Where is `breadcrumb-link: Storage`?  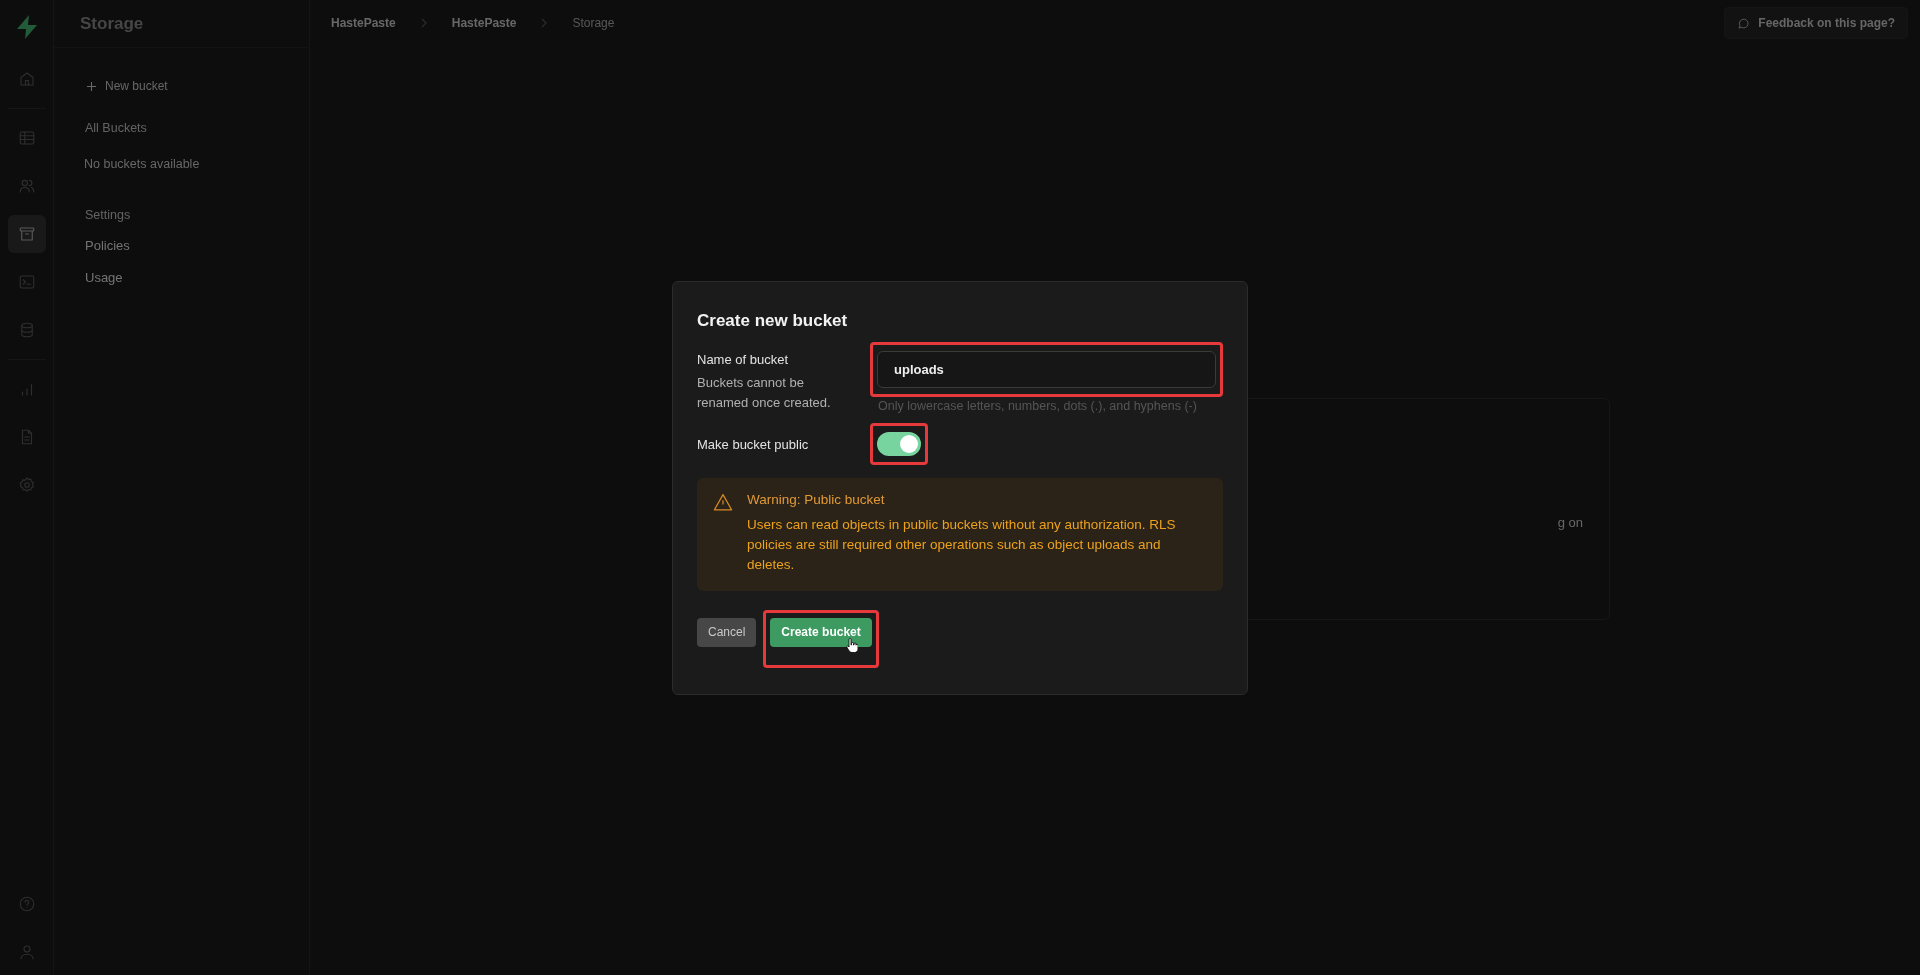
breadcrumb-link: Storage is located at coordinates (593, 23).